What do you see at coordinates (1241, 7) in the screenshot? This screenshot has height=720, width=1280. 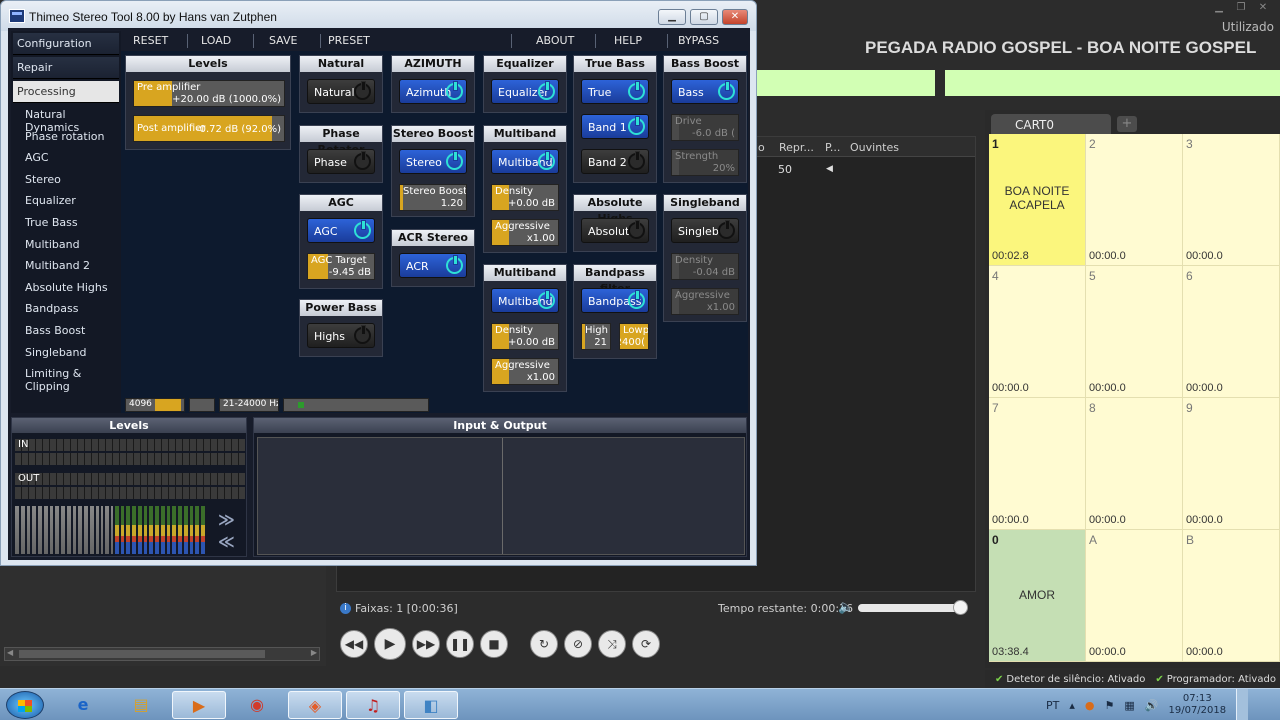 I see `restore-icon: ❐` at bounding box center [1241, 7].